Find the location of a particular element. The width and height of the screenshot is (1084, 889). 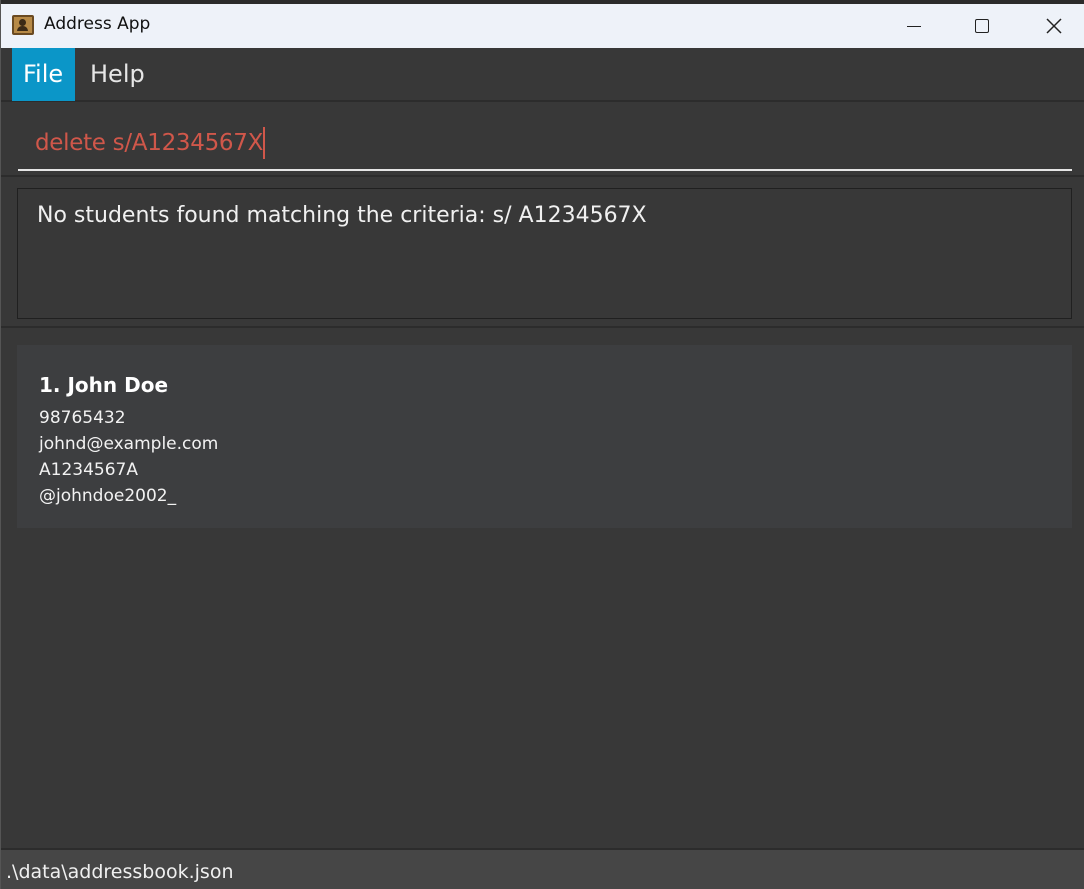

minimize-icon is located at coordinates (914, 26).